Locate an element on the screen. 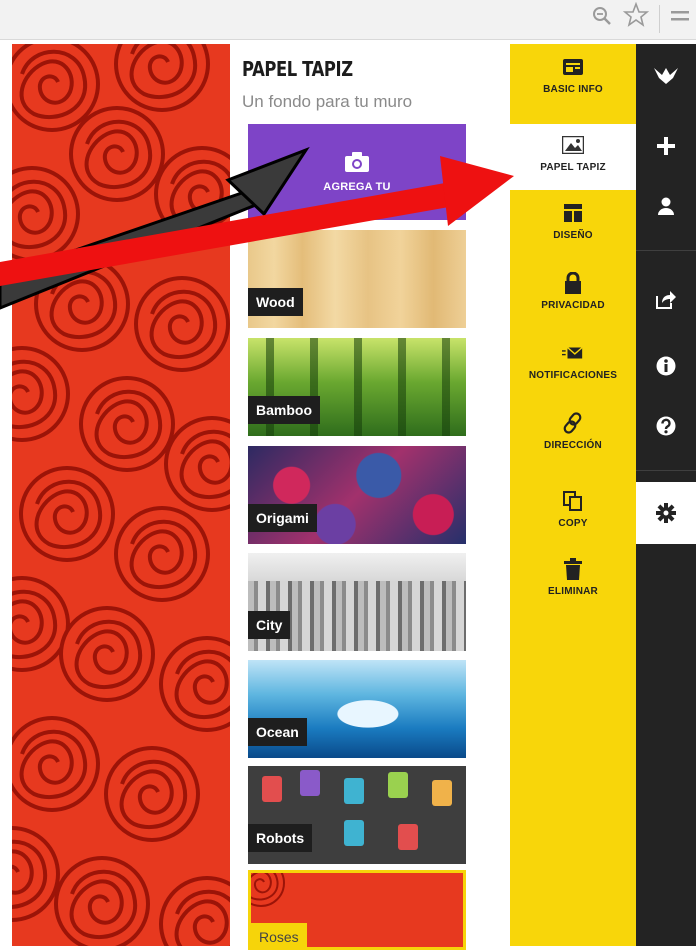 Image resolution: width=696 pixels, height=950 pixels. menu-item-eliminar: ELIMINAR is located at coordinates (573, 586).